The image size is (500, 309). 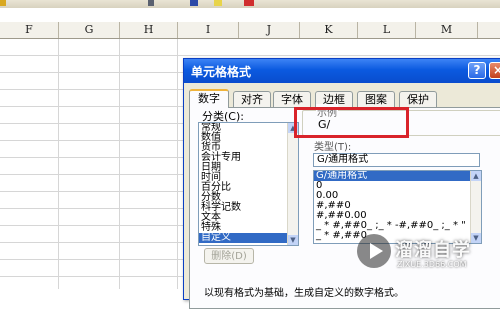 What do you see at coordinates (229, 256) in the screenshot?
I see `delete-button: 删除(D)` at bounding box center [229, 256].